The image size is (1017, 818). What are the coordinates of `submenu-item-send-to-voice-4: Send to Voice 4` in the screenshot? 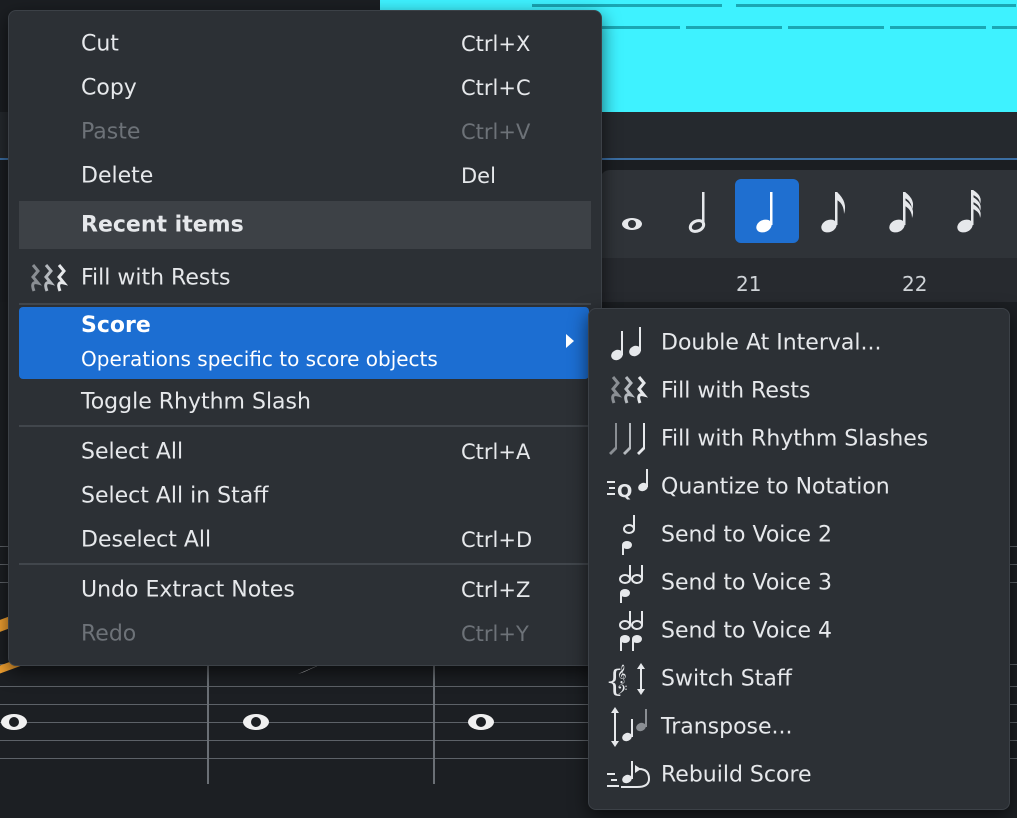 It's located at (799, 631).